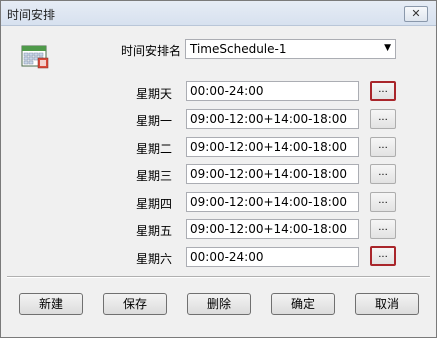 The width and height of the screenshot is (437, 338). What do you see at coordinates (154, 94) in the screenshot?
I see `day-label-sunday: 星期天` at bounding box center [154, 94].